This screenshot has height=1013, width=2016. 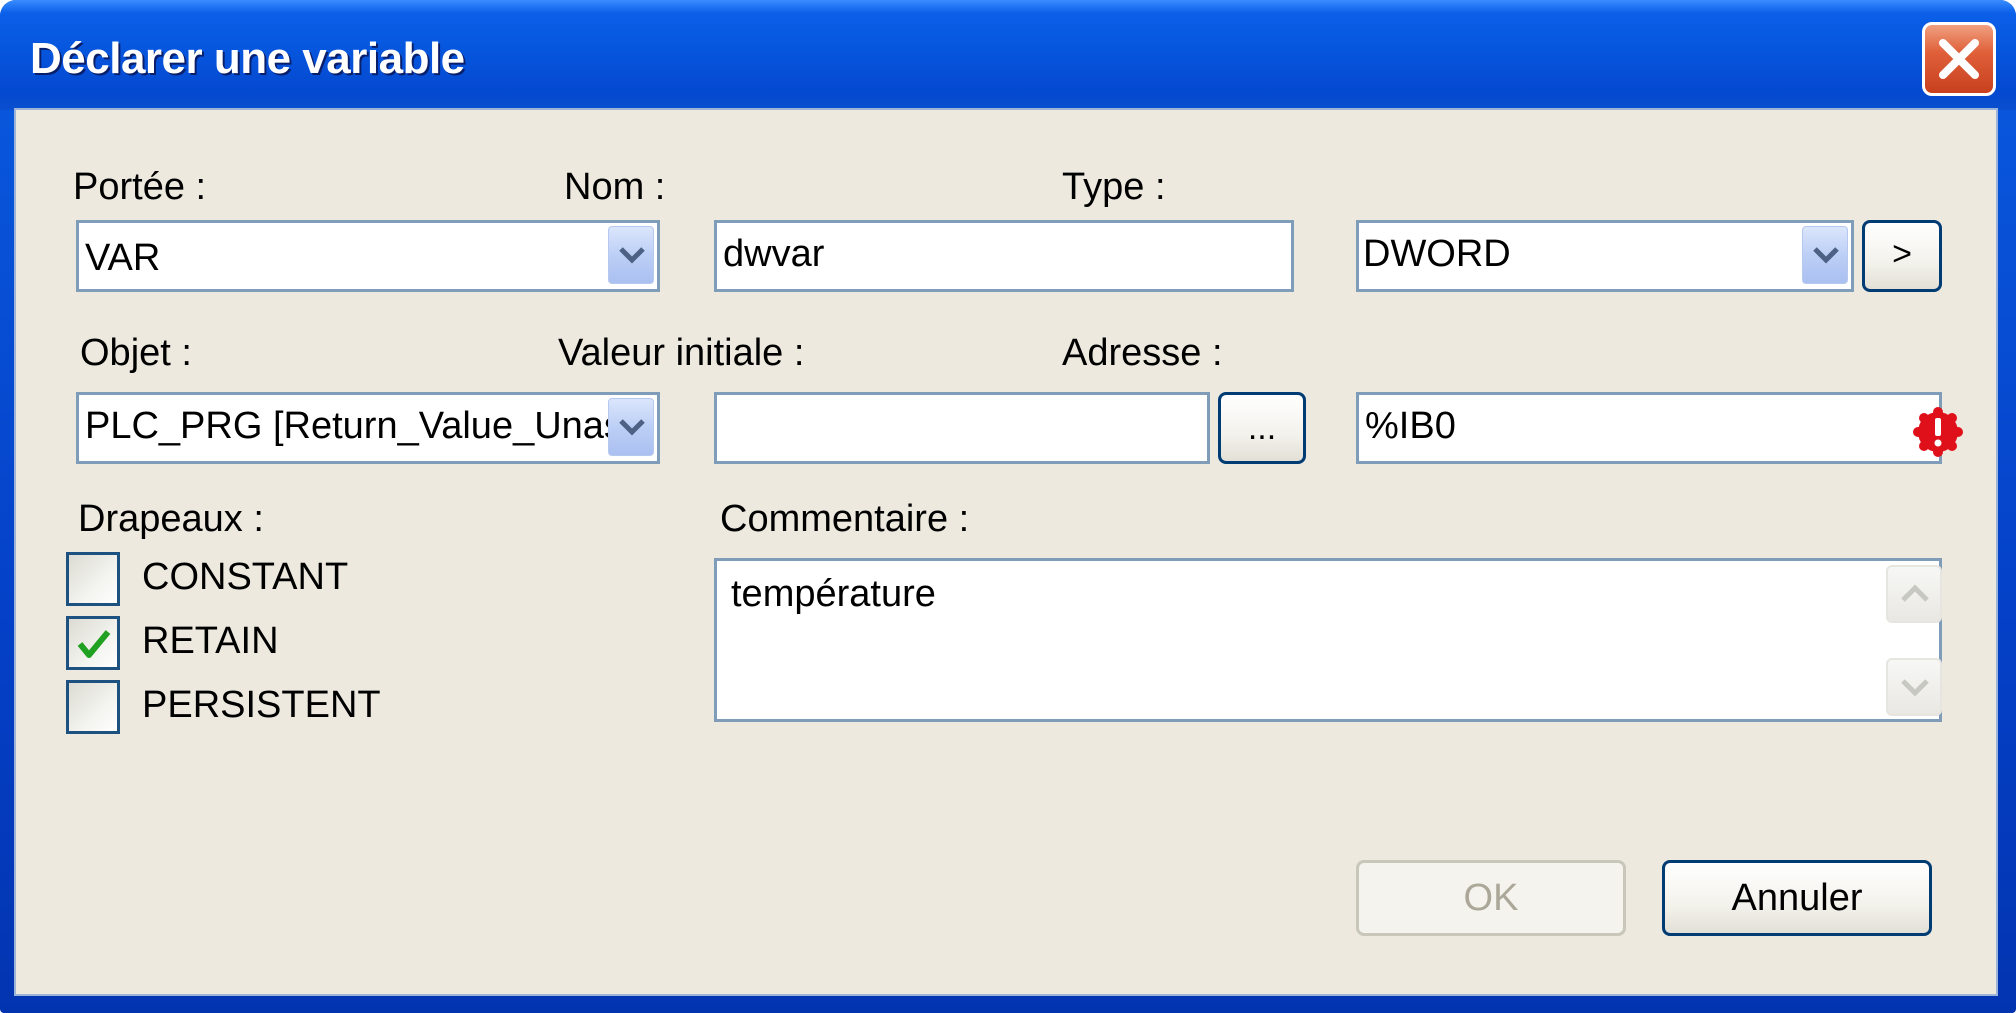 What do you see at coordinates (139, 187) in the screenshot?
I see `scope-label: Portée :` at bounding box center [139, 187].